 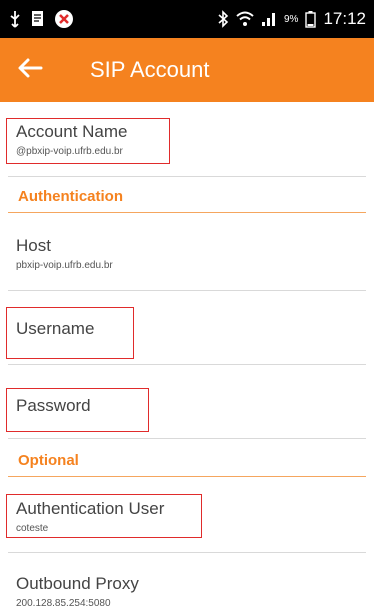 What do you see at coordinates (77, 583) in the screenshot?
I see `outbound-proxy-label: Outbound Proxy` at bounding box center [77, 583].